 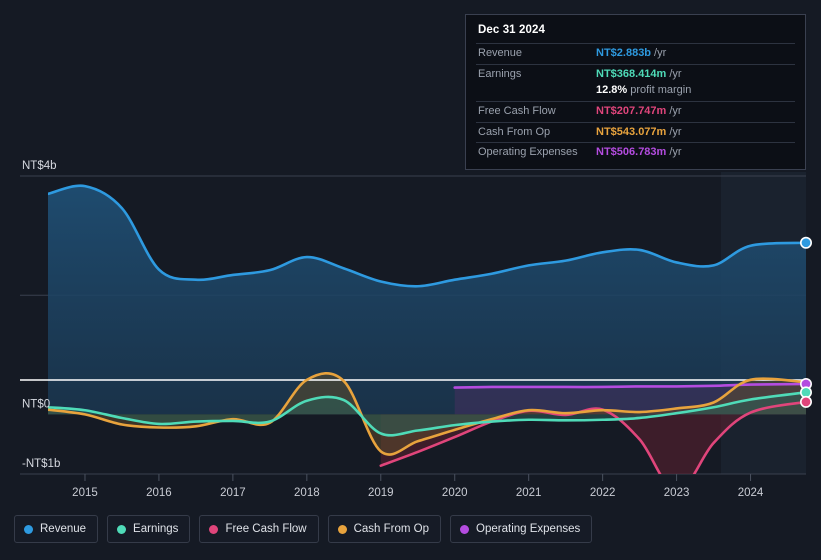 I want to click on legend-item-cash-from-op: Cash From Op, so click(x=384, y=529).